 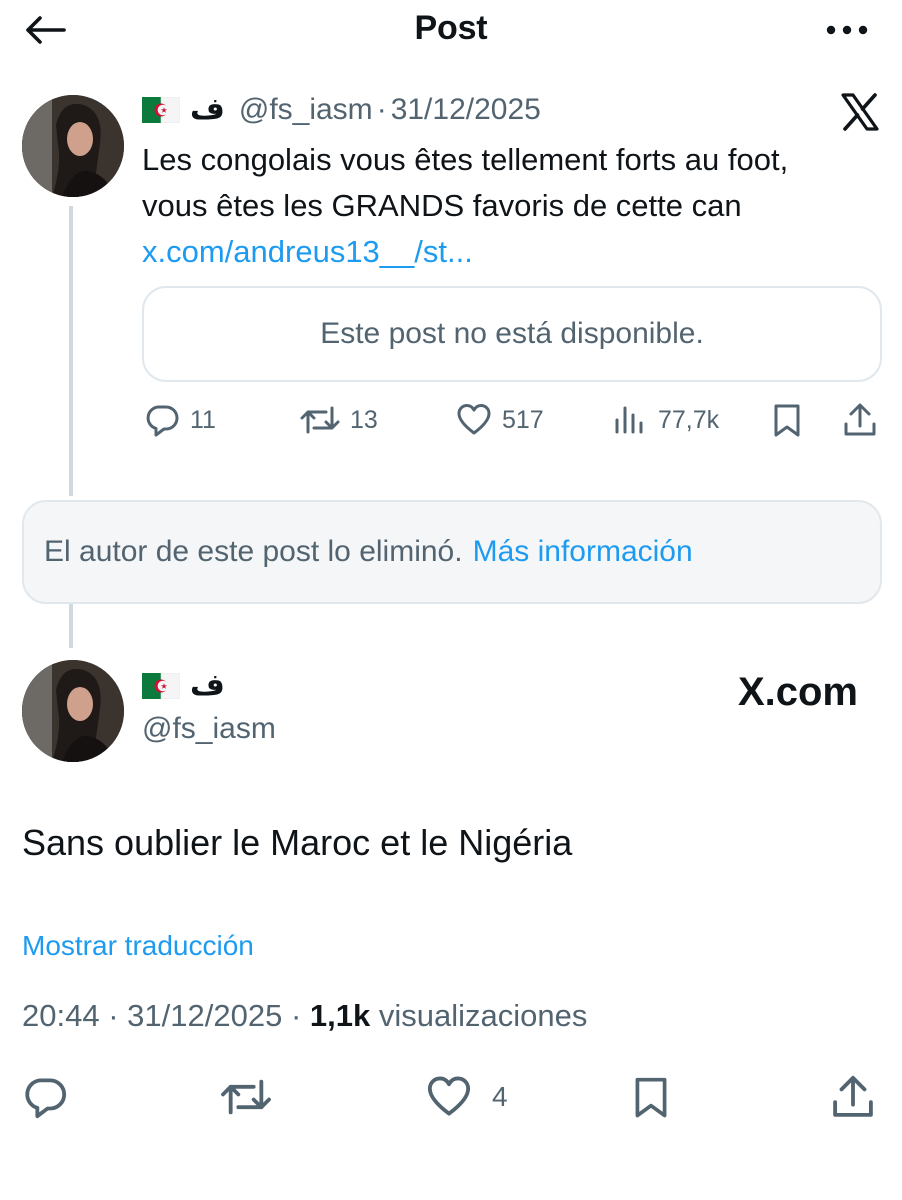 What do you see at coordinates (860, 112) in the screenshot?
I see `x-logo-icon` at bounding box center [860, 112].